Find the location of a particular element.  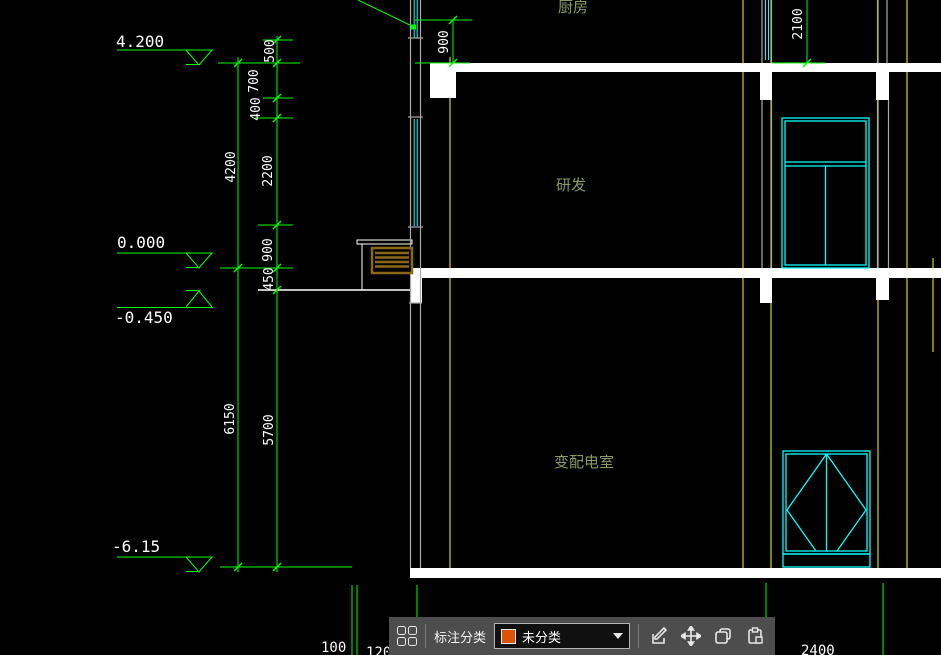

paste-icon is located at coordinates (755, 635).